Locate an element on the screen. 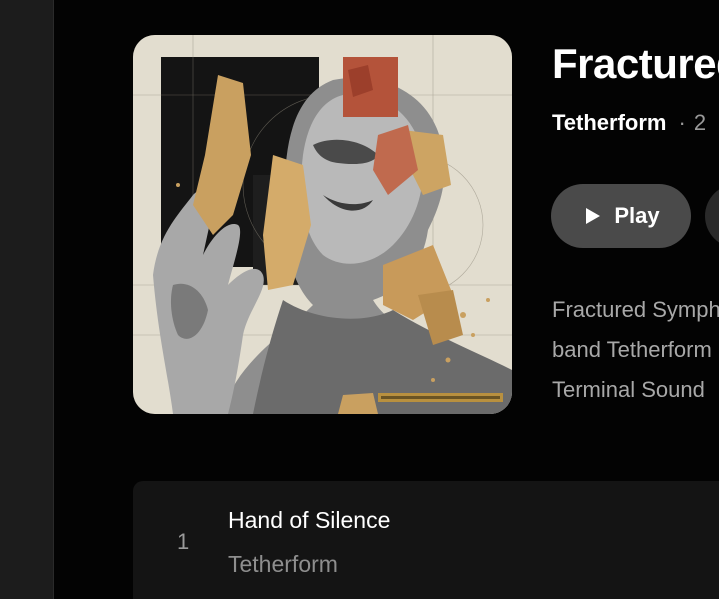  album-meta: Tetherform · 2 is located at coordinates (629, 123).